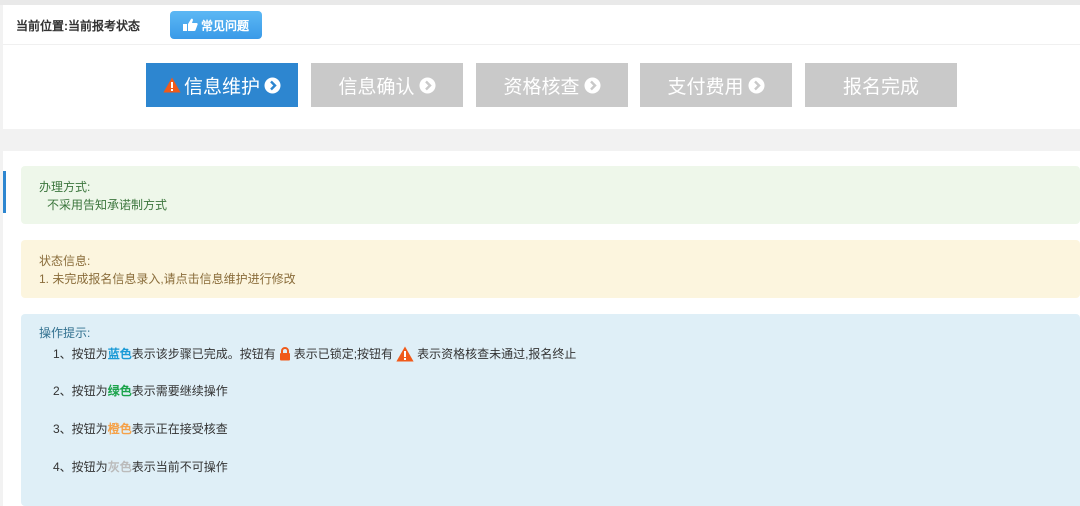 The height and width of the screenshot is (506, 1080). What do you see at coordinates (179, 391) in the screenshot?
I see `tip-text: 表示需要继续操作` at bounding box center [179, 391].